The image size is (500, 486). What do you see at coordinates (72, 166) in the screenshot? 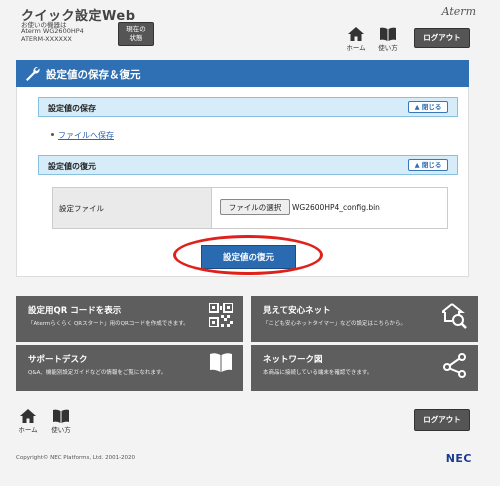
I see `restore-section-label: 設定値の復元` at bounding box center [72, 166].